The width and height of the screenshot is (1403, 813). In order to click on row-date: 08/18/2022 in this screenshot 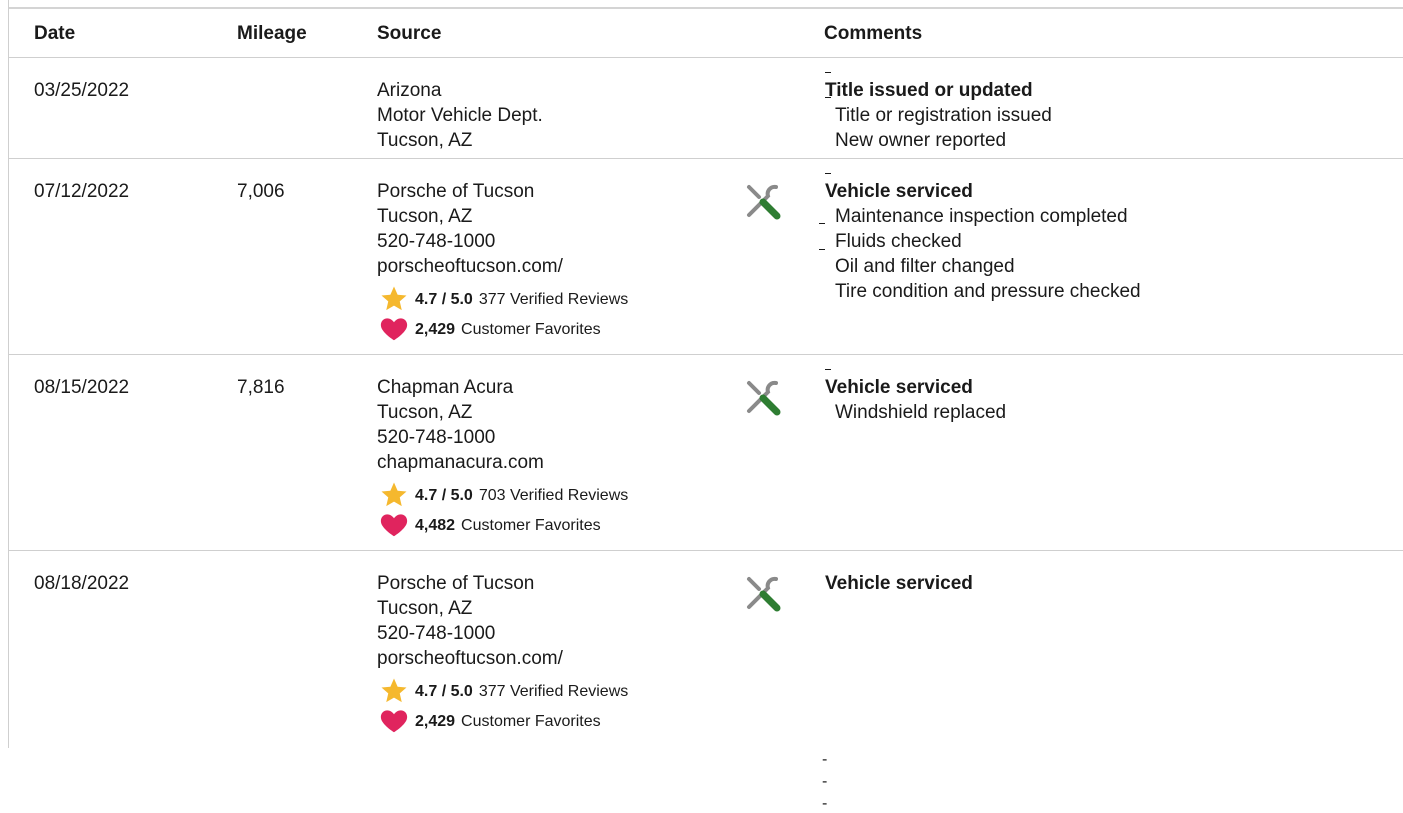, I will do `click(82, 583)`.